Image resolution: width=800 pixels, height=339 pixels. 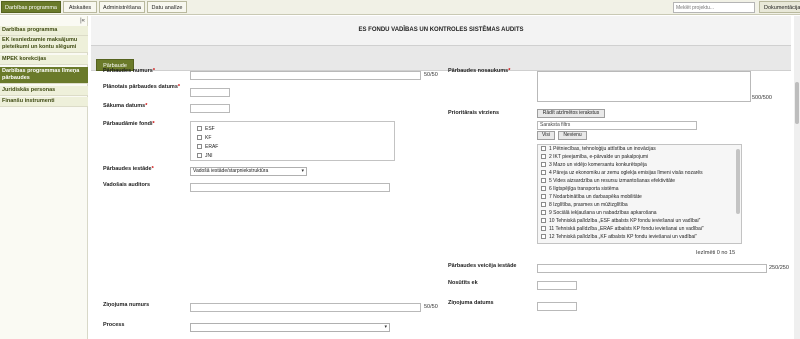 I want to click on prio-list-scrollbar, so click(x=738, y=181).